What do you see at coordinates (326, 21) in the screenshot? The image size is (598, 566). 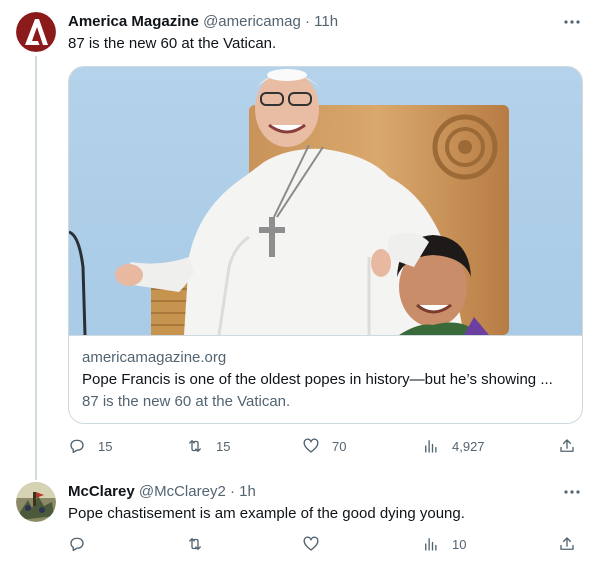 I see `tweet-time: 11h` at bounding box center [326, 21].